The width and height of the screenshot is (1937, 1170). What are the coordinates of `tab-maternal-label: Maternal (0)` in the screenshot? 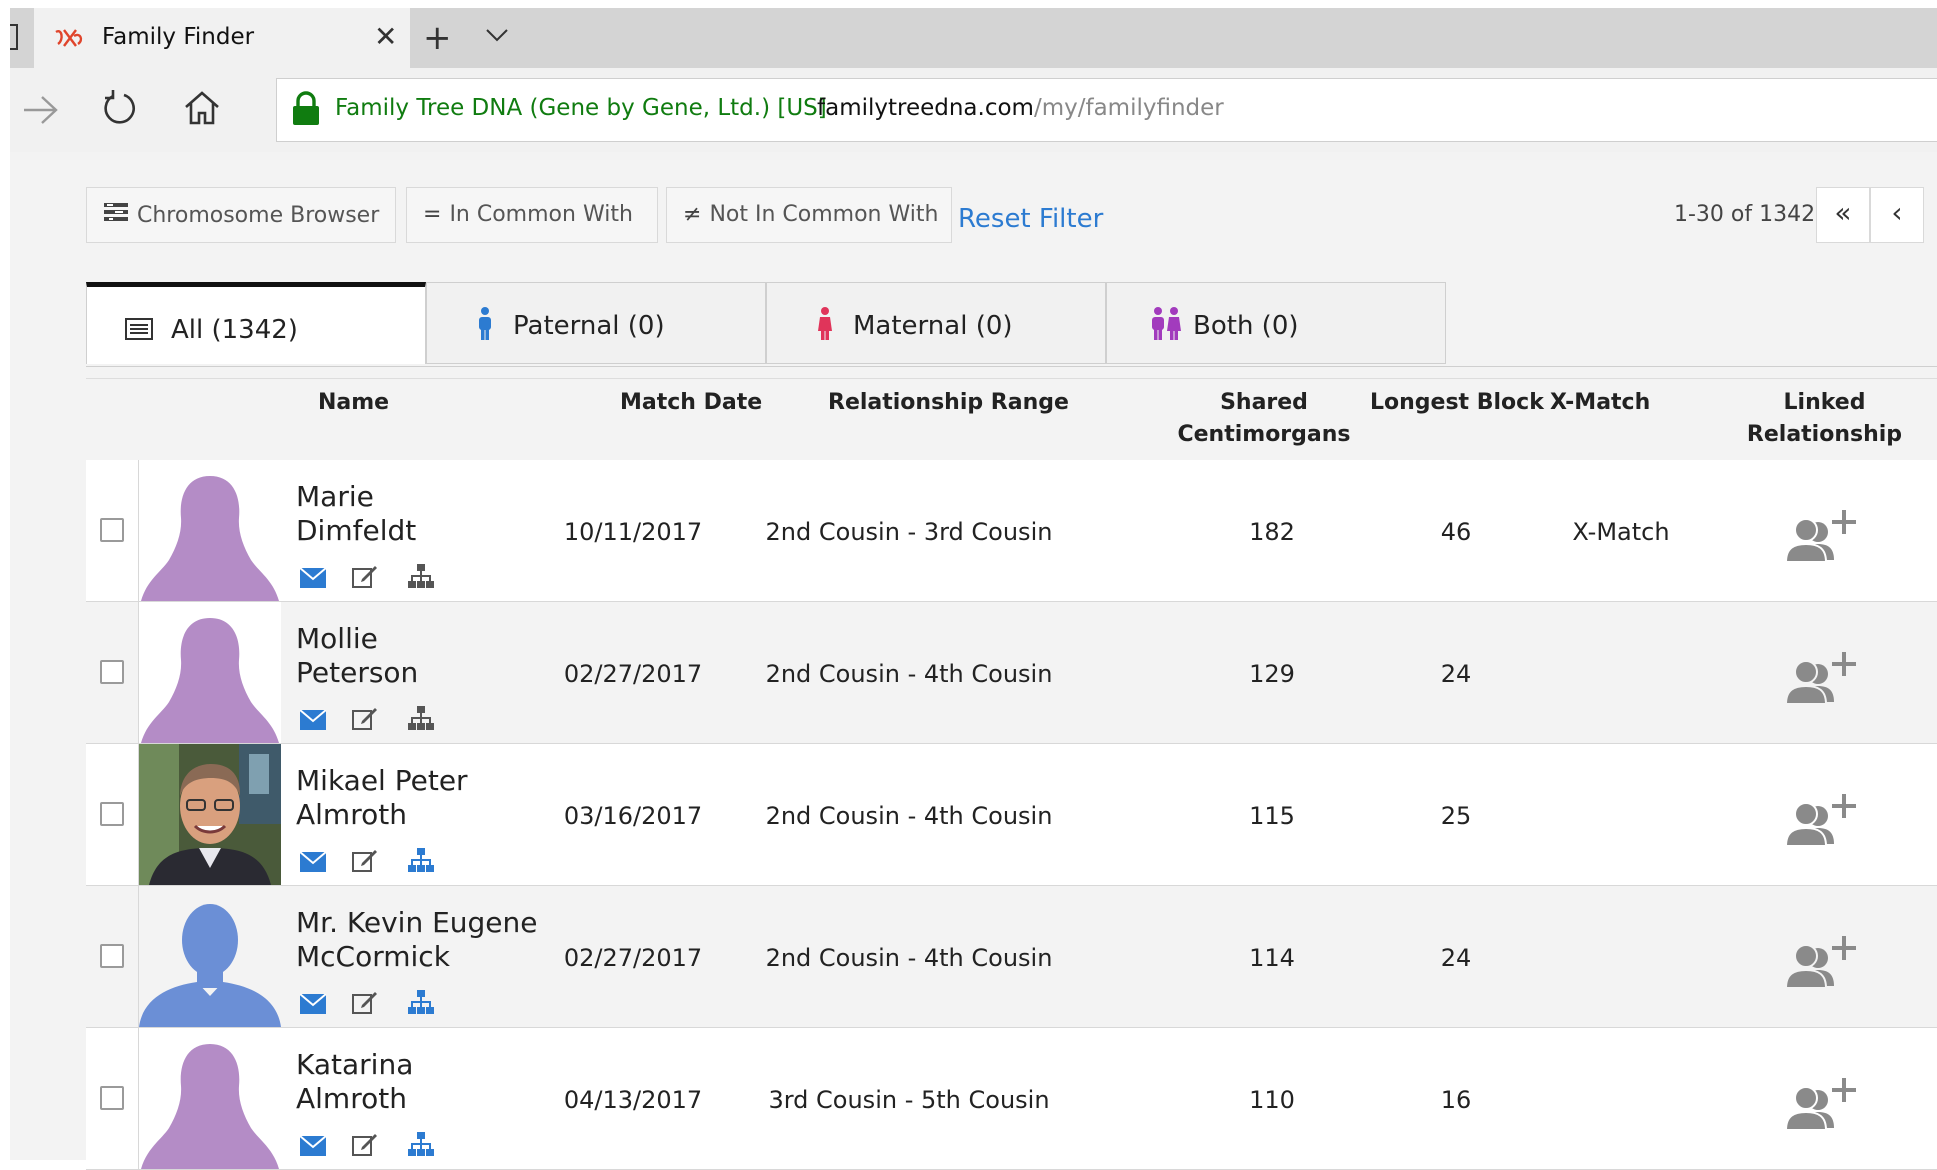 It's located at (933, 326).